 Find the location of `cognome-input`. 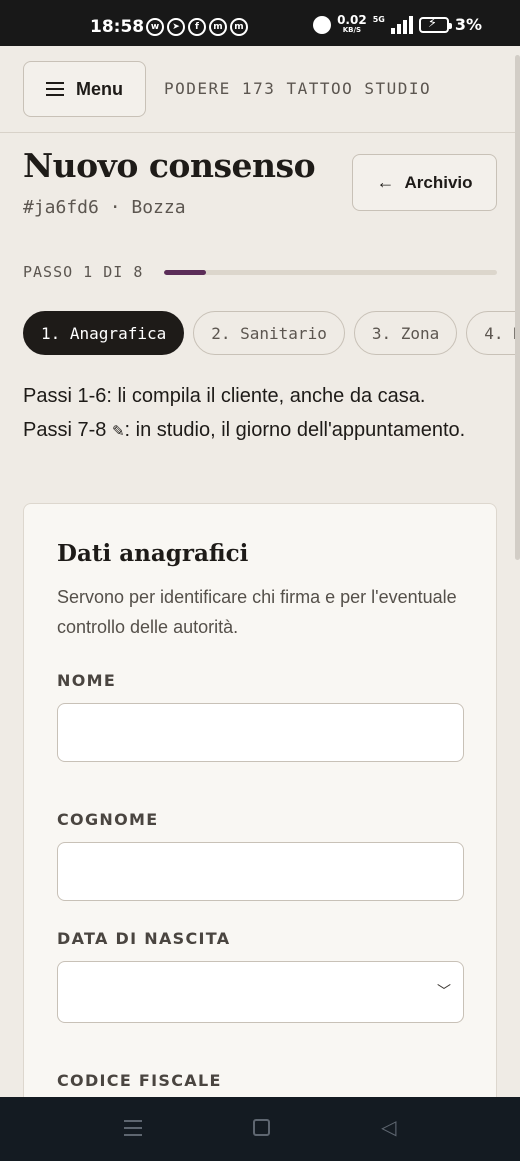

cognome-input is located at coordinates (260, 871).